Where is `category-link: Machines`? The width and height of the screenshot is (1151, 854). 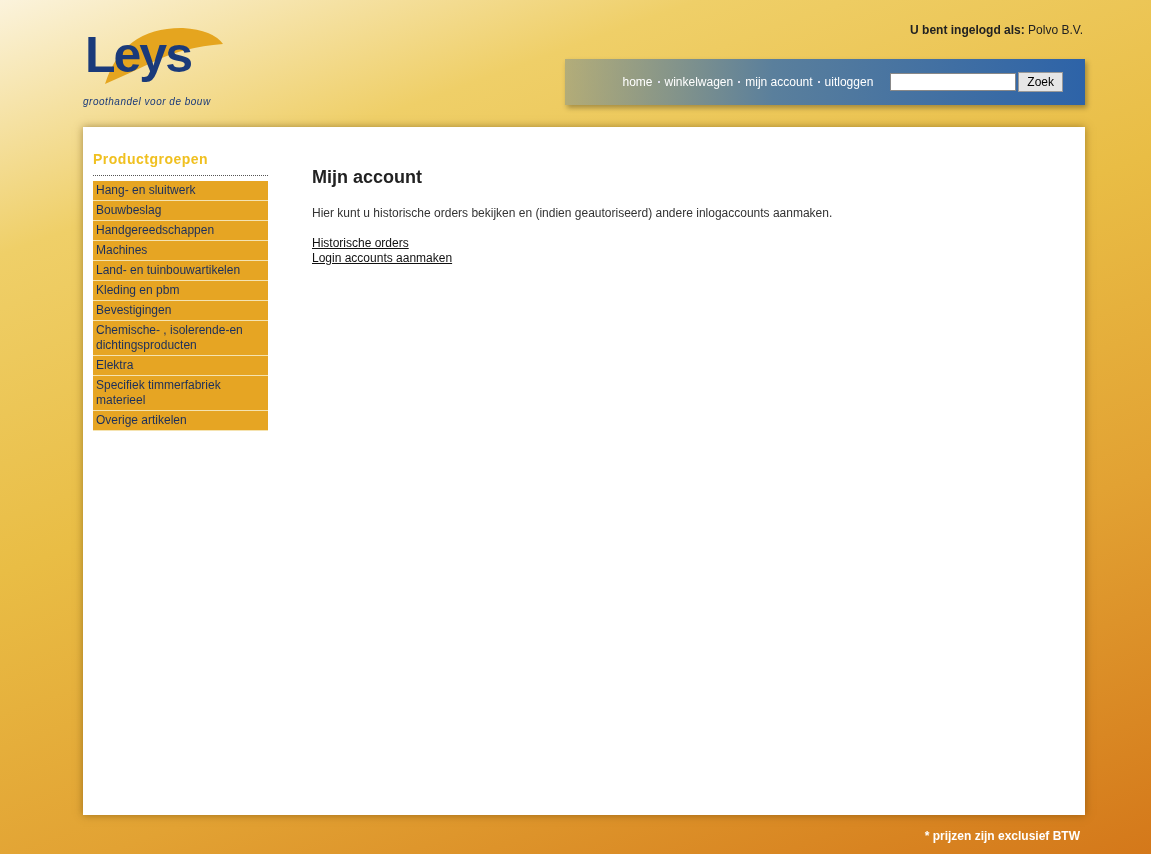 category-link: Machines is located at coordinates (180, 251).